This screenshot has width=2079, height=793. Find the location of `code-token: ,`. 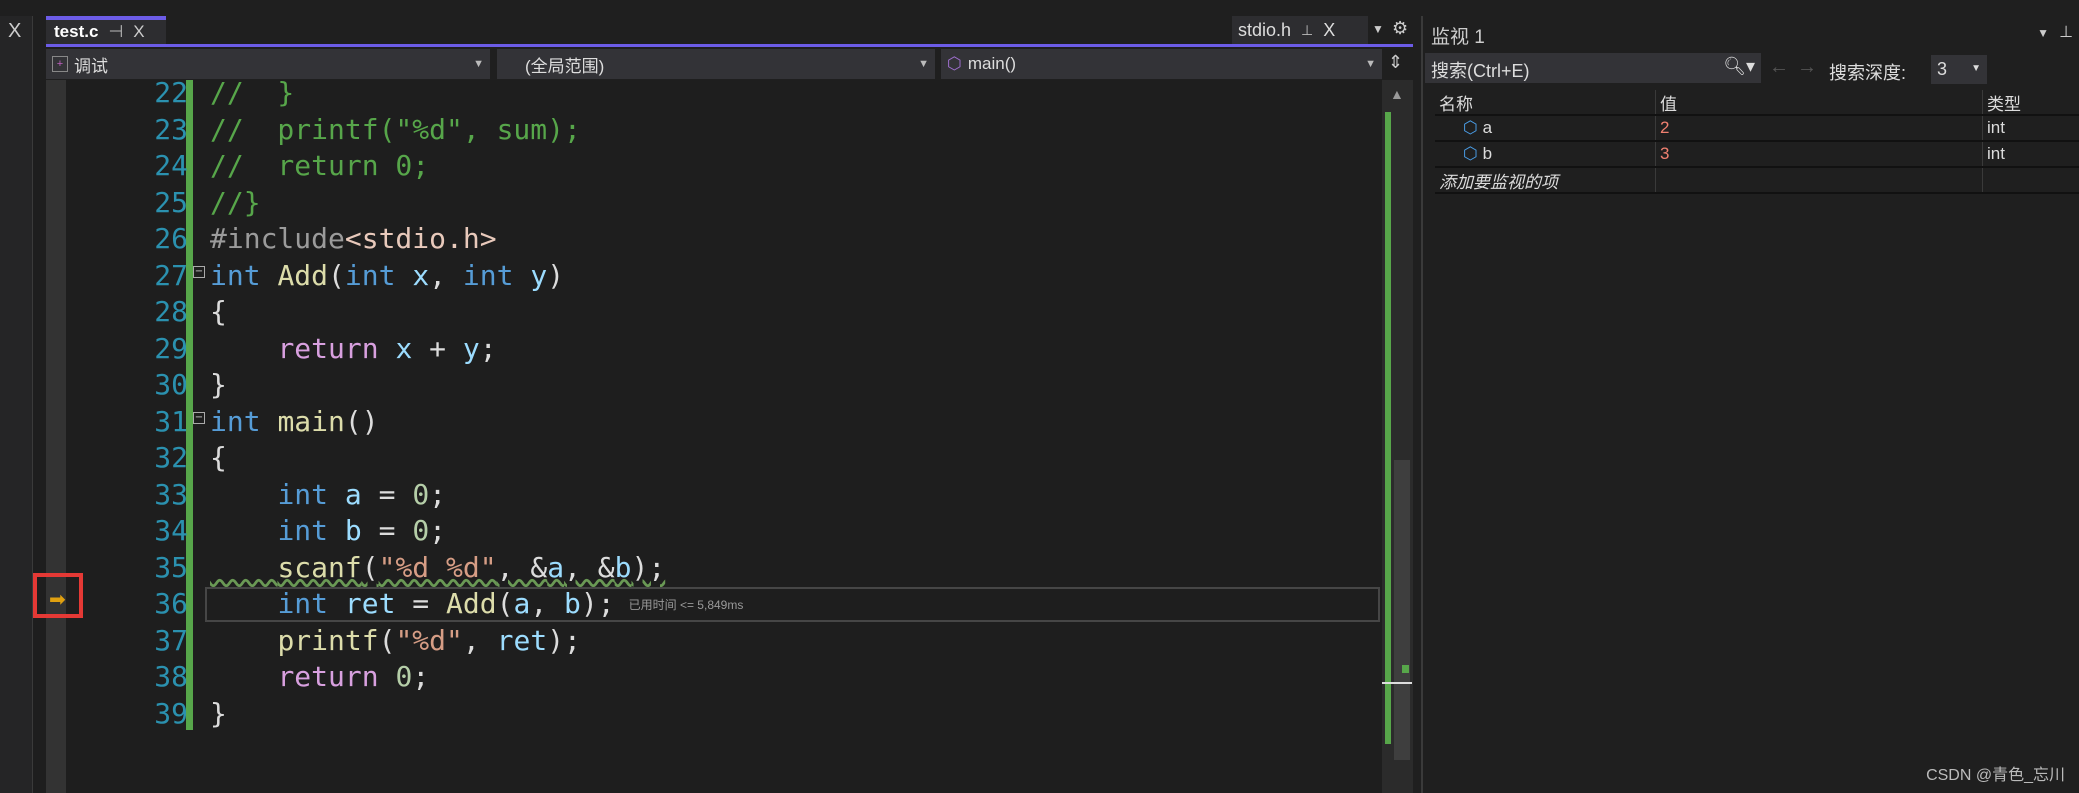

code-token: , is located at coordinates (479, 640).